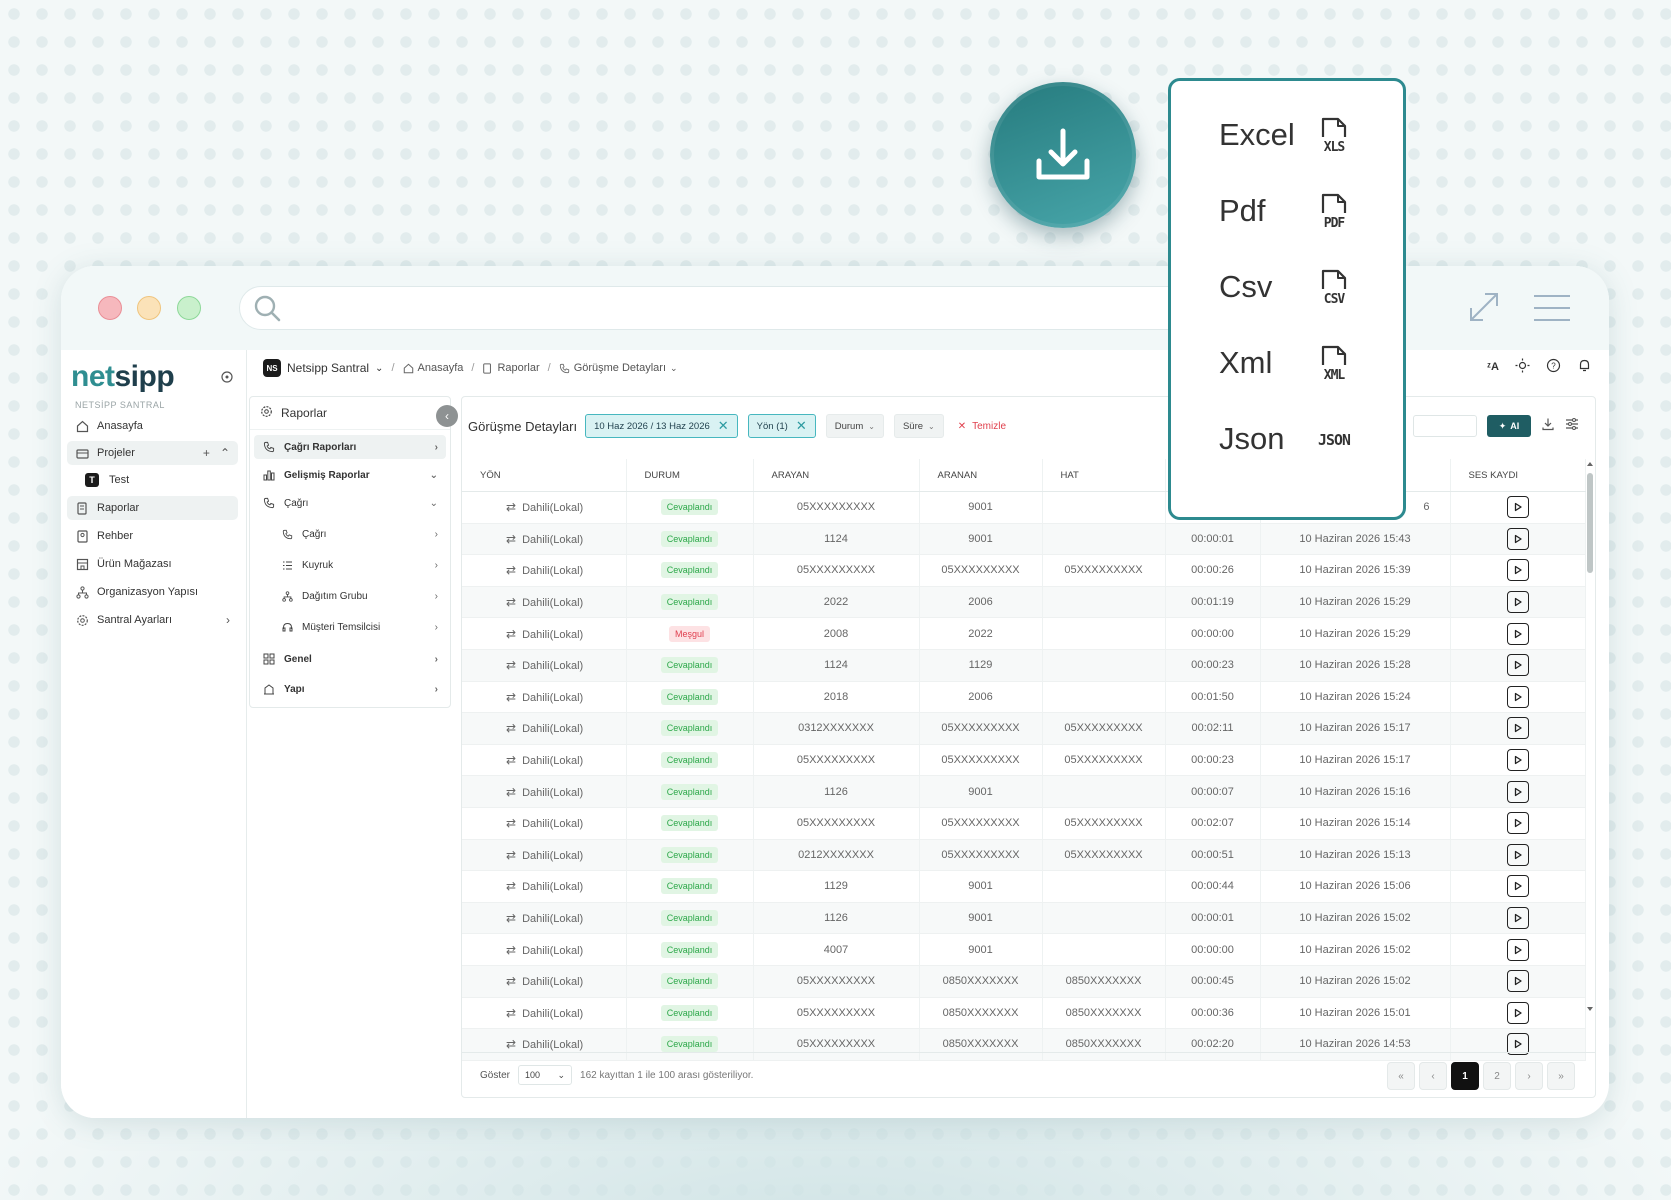 This screenshot has width=1671, height=1200. Describe the element at coordinates (1553, 367) in the screenshot. I see `help-icon: ?` at that location.